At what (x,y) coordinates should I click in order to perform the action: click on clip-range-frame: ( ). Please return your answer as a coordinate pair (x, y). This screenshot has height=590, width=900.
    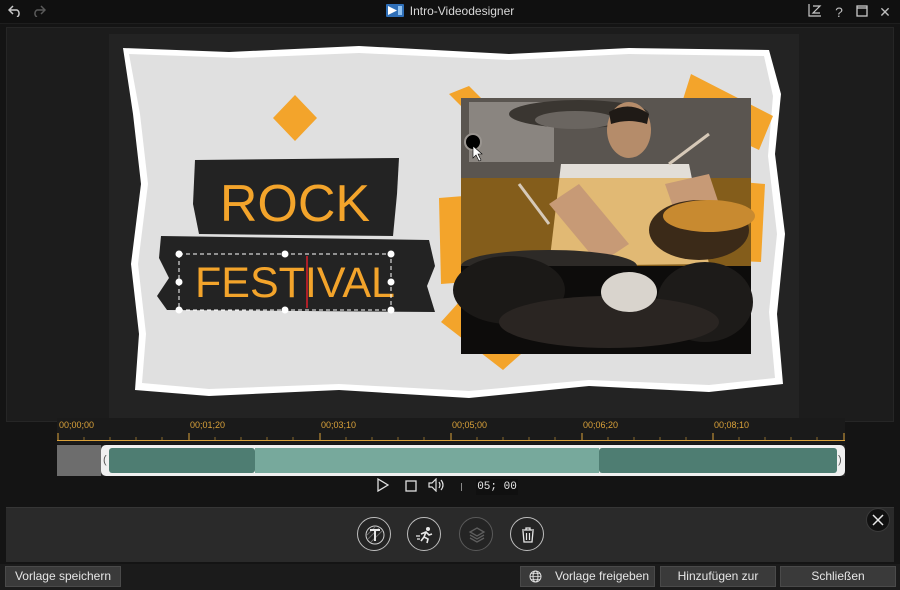
    Looking at the image, I should click on (473, 460).